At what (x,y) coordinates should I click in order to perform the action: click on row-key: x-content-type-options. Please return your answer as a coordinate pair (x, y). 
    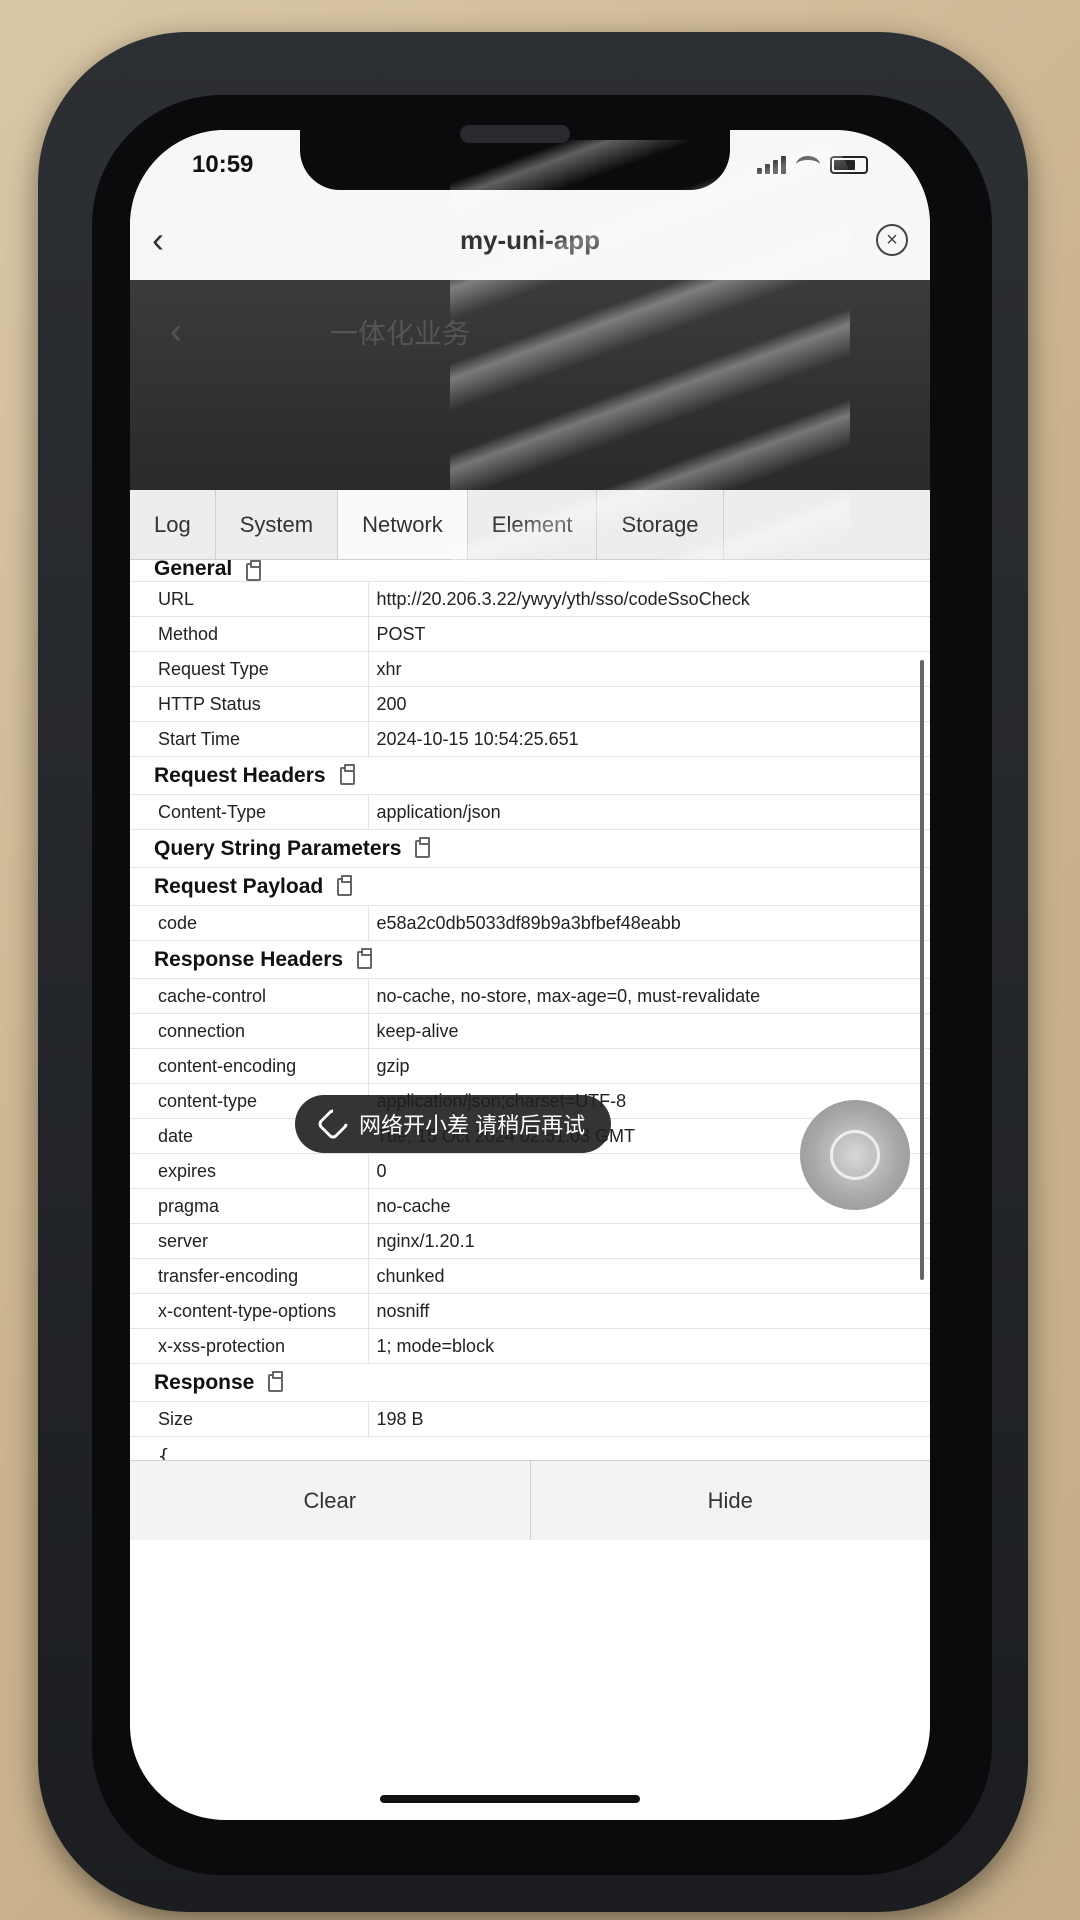
    Looking at the image, I should click on (249, 1311).